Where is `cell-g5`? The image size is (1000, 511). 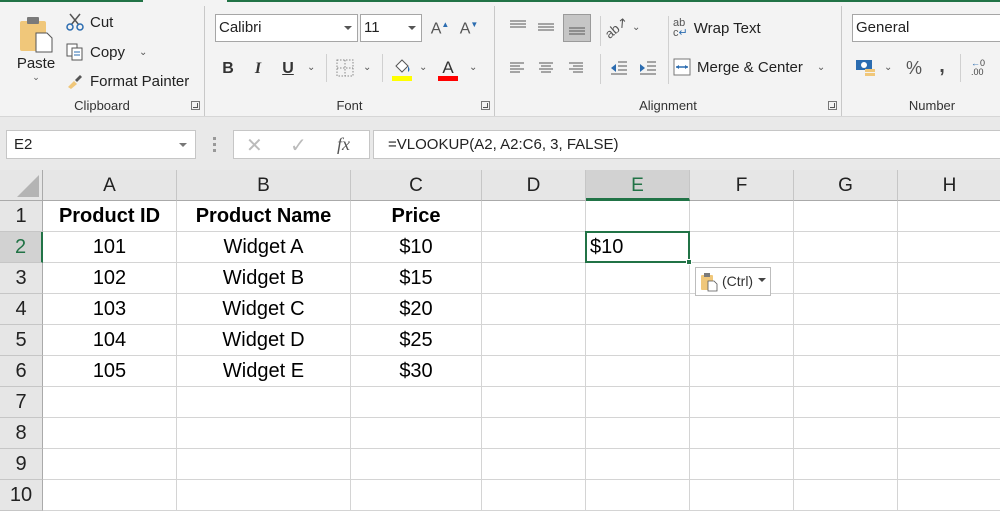
cell-g5 is located at coordinates (846, 340).